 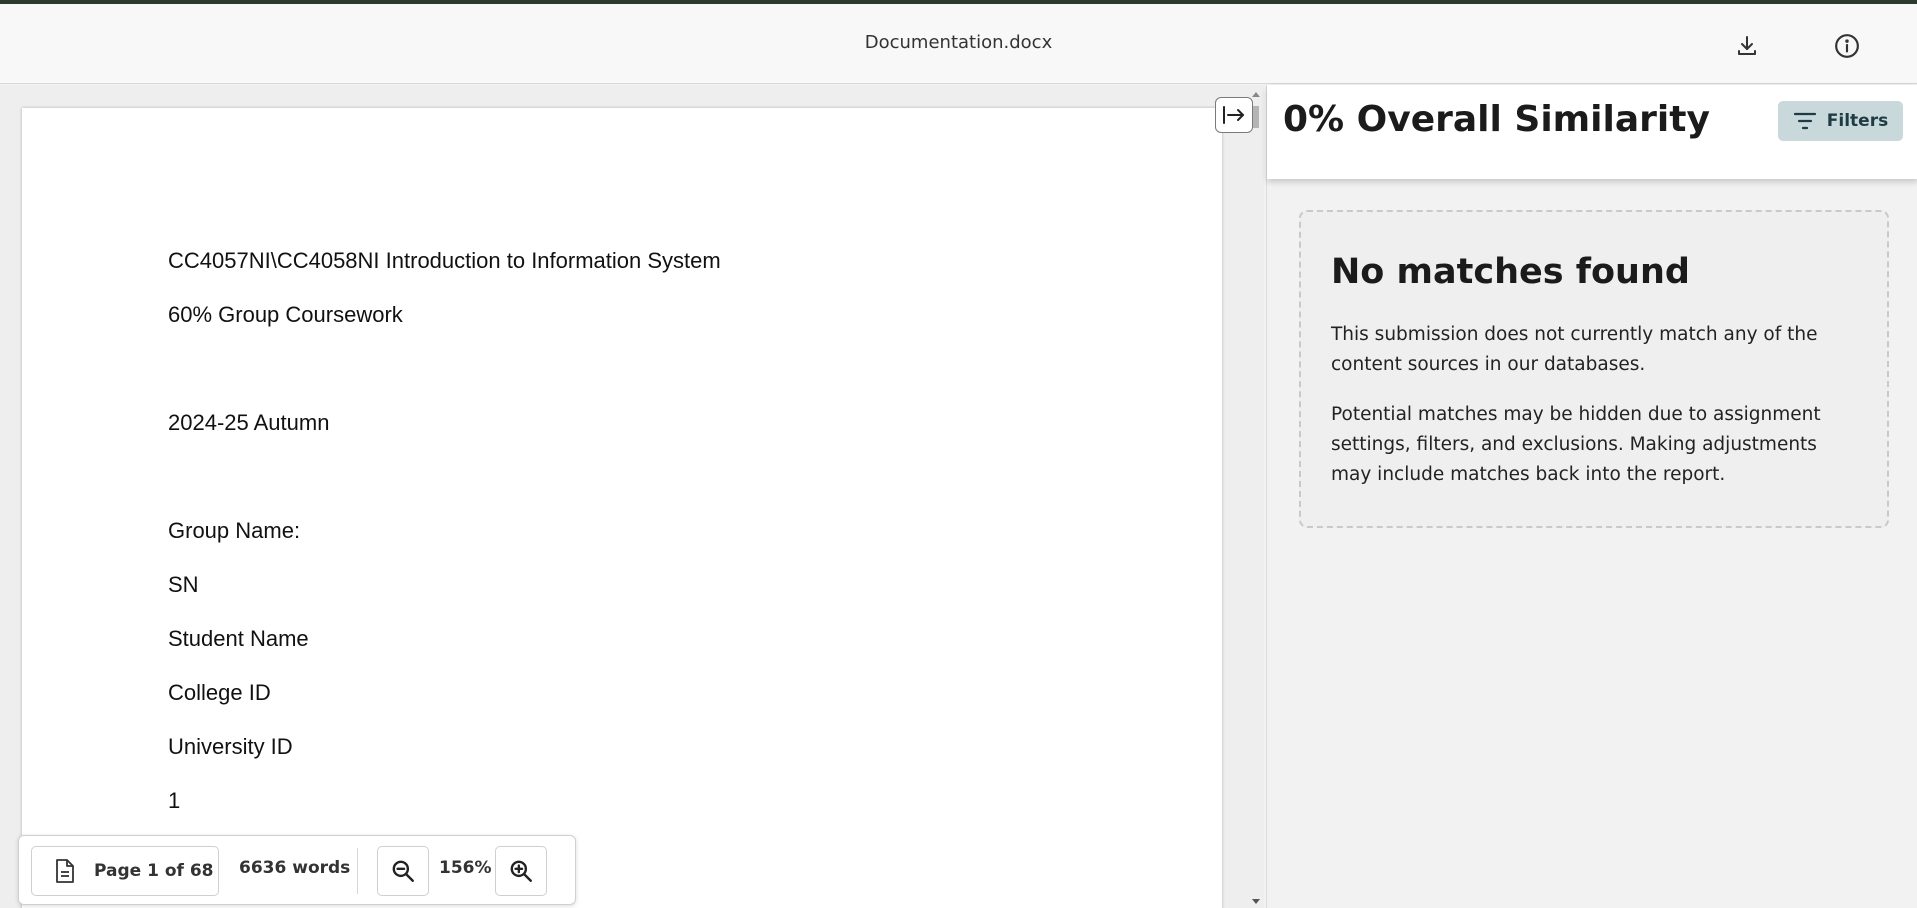 I want to click on zoom-in-icon, so click(x=521, y=871).